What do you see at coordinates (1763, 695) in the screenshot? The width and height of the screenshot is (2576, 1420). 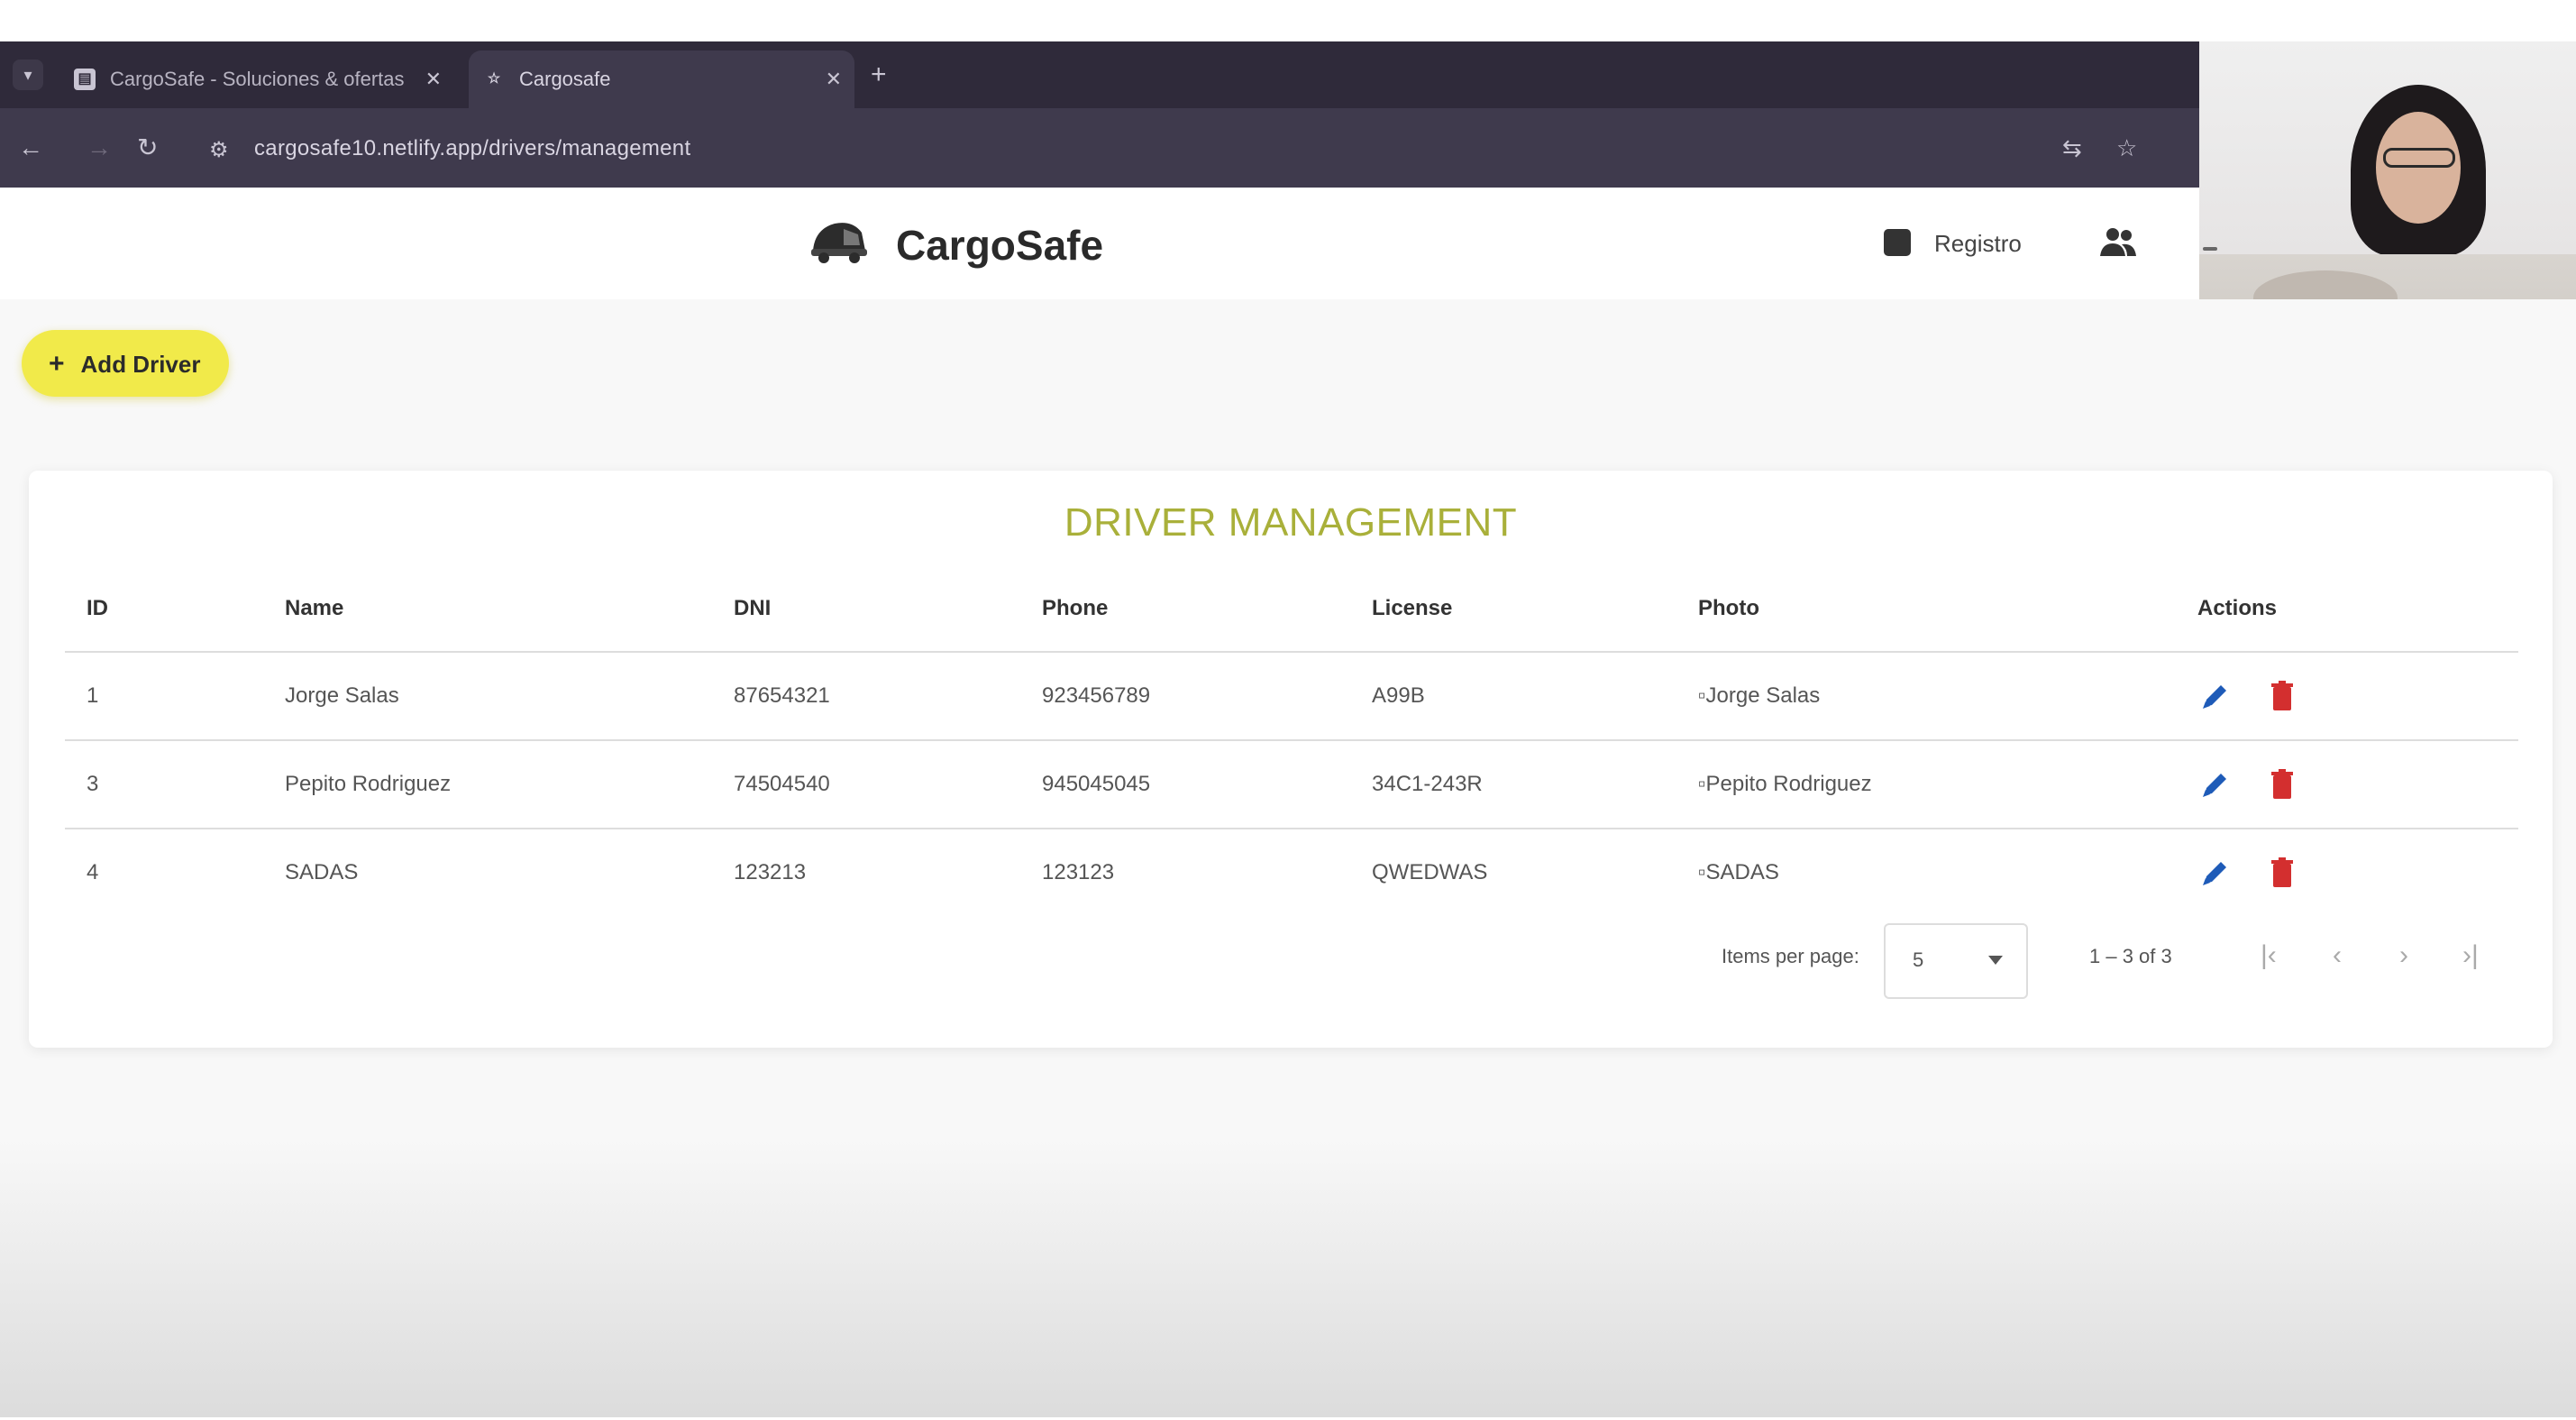 I see `photo-alt-text: Jorge Salas` at bounding box center [1763, 695].